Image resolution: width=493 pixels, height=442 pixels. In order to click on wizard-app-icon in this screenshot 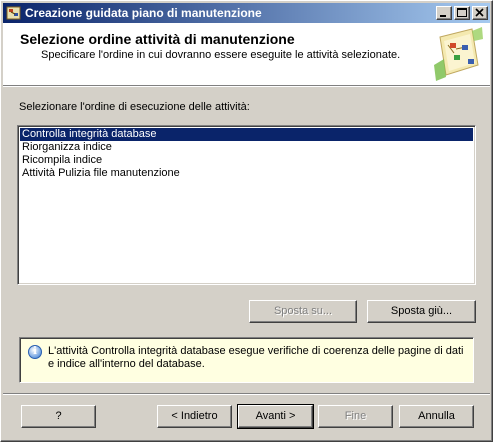, I will do `click(14, 13)`.